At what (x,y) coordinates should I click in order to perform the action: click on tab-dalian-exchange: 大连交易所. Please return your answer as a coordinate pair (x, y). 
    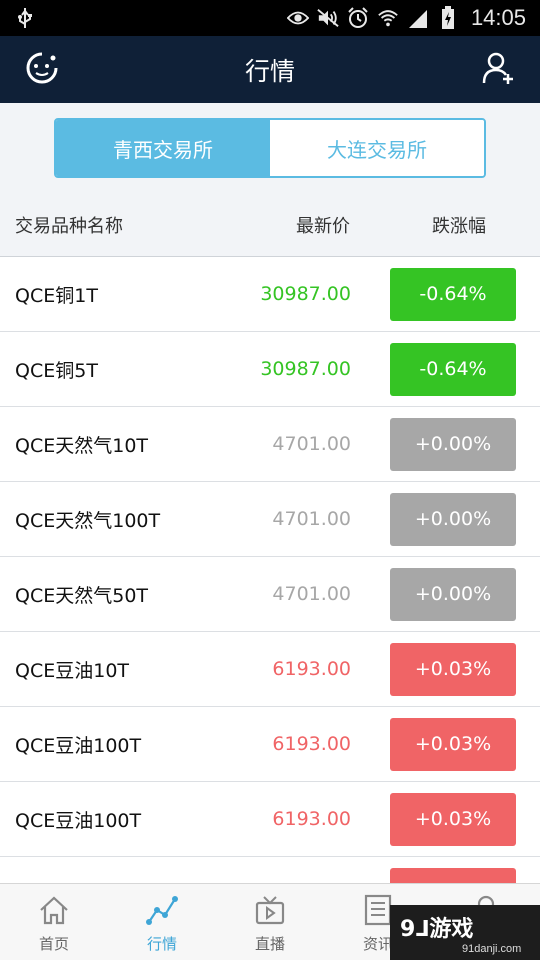
    Looking at the image, I should click on (377, 148).